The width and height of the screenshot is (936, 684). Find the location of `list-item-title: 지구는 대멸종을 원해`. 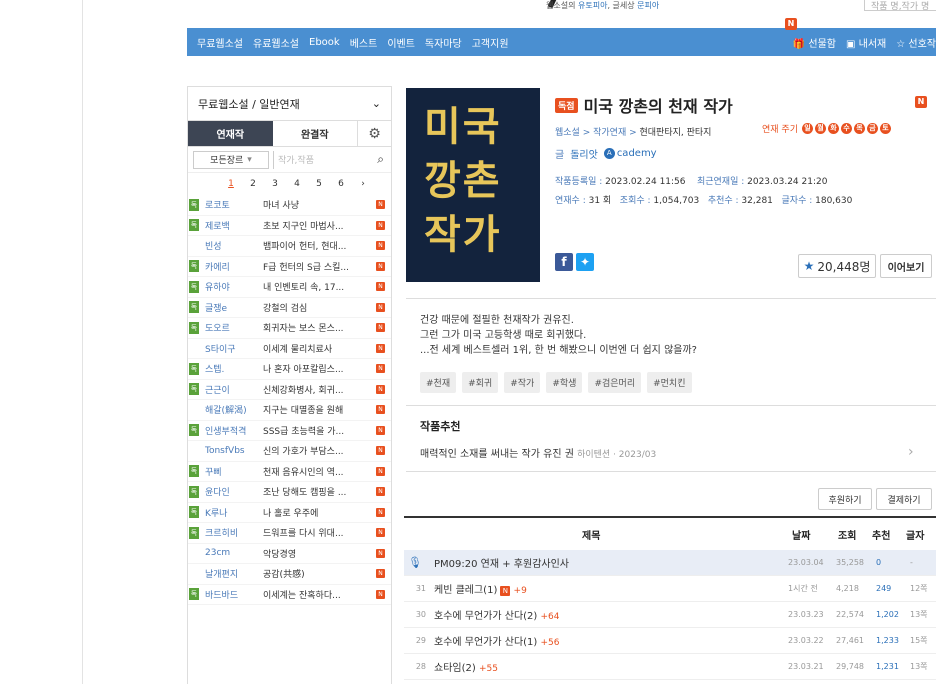

list-item-title: 지구는 대멸종을 원해 is located at coordinates (313, 409).